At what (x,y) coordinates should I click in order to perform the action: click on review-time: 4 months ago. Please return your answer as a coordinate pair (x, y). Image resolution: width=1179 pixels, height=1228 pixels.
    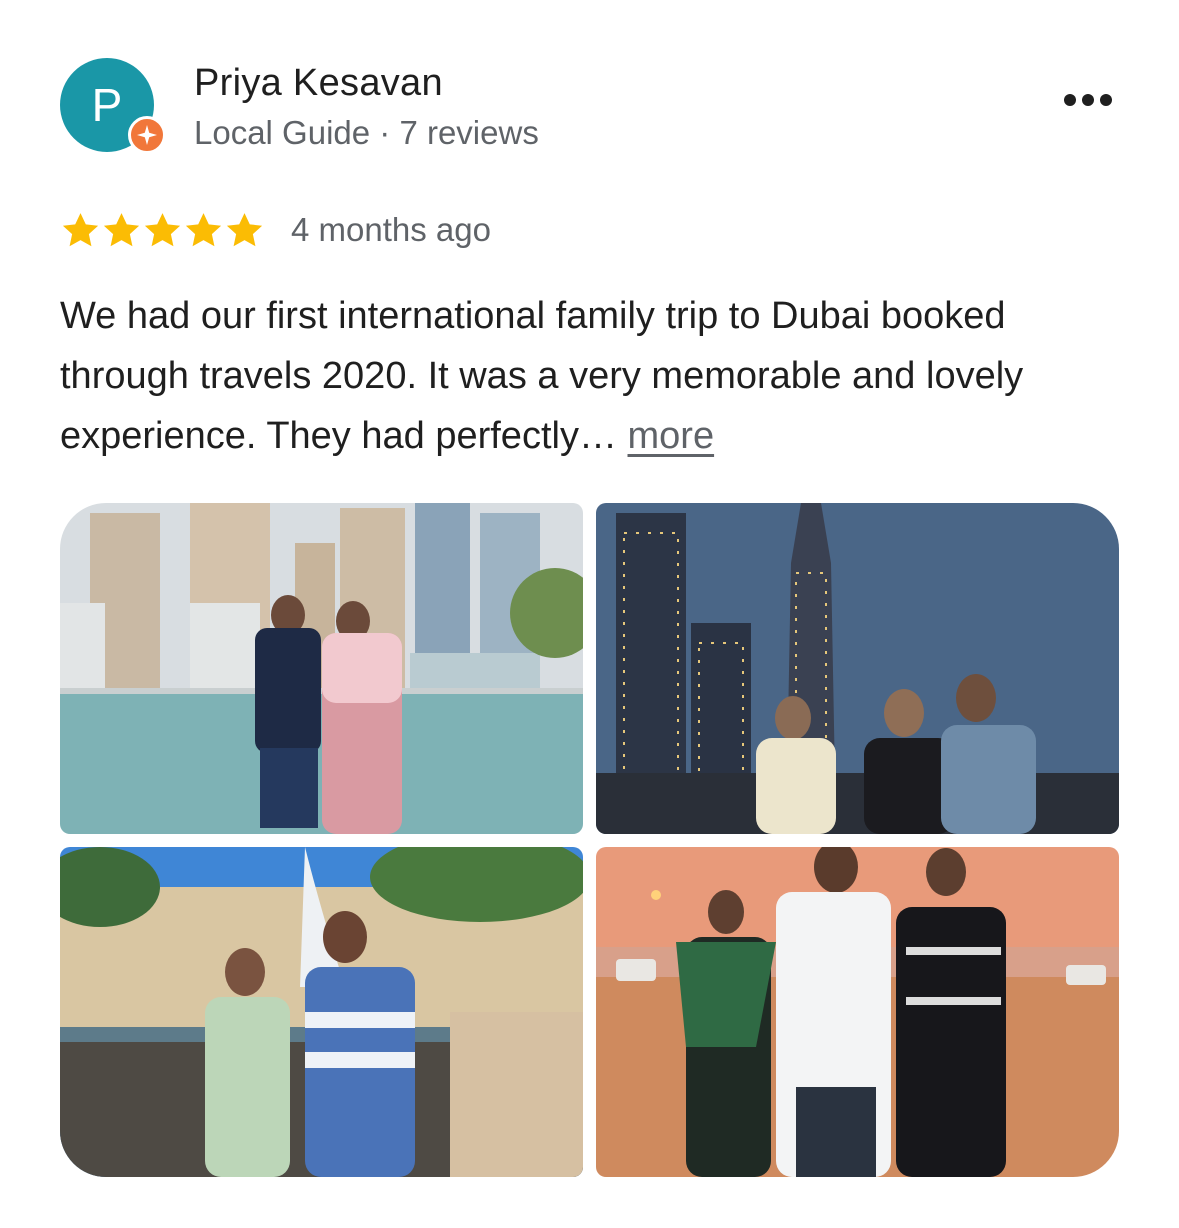
    Looking at the image, I should click on (391, 229).